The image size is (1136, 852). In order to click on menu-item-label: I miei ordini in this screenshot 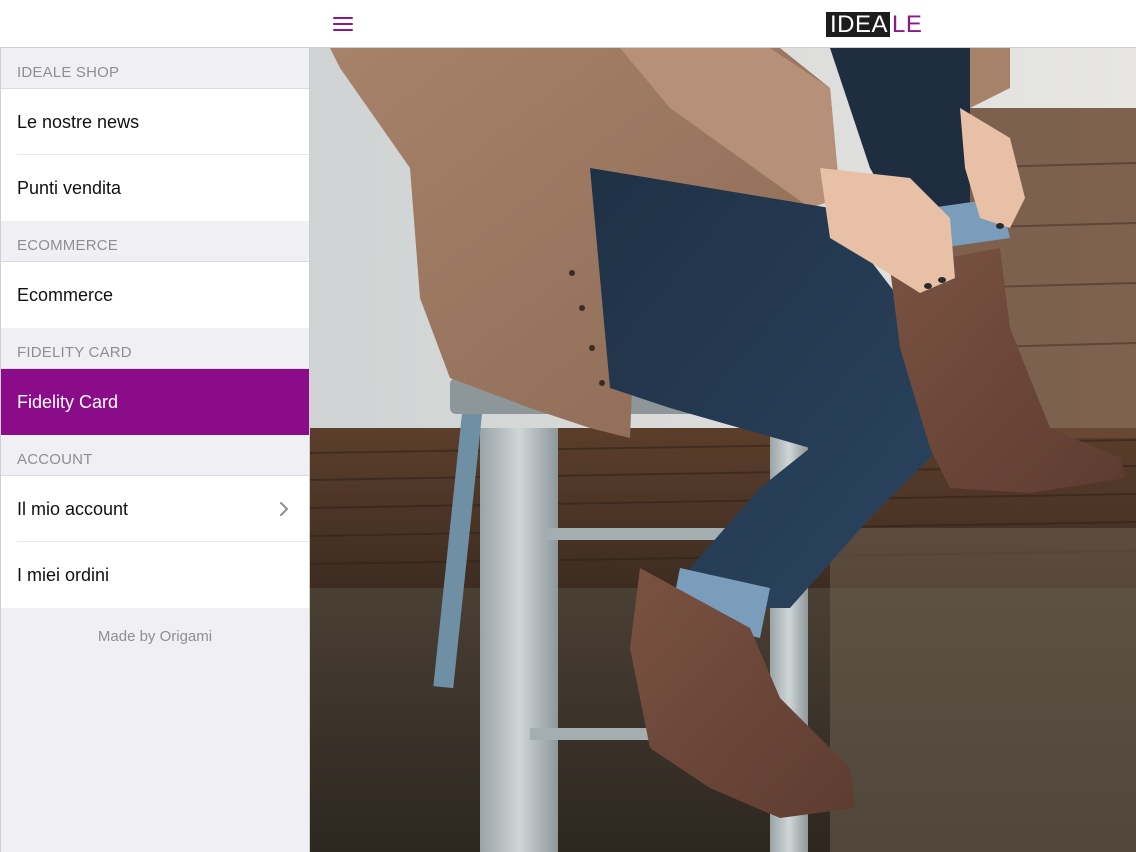, I will do `click(63, 574)`.